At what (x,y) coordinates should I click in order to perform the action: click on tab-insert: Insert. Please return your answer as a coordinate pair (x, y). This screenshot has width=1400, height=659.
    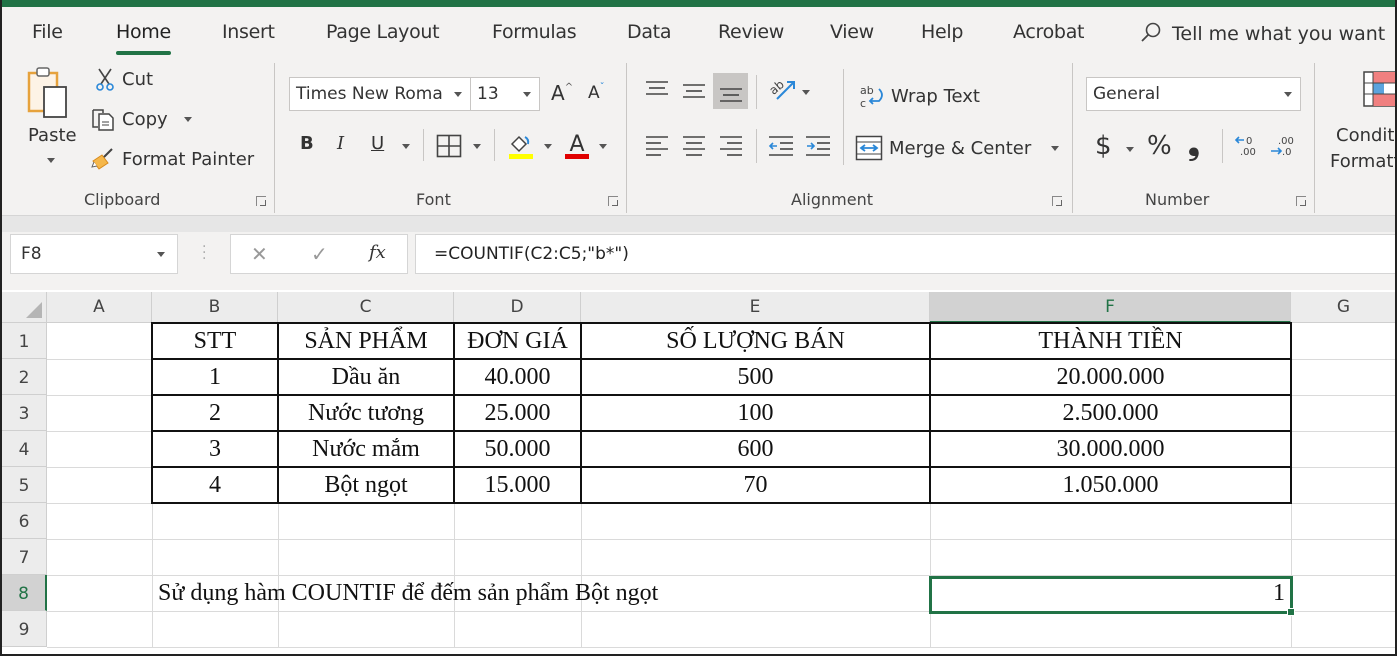
    Looking at the image, I should click on (248, 32).